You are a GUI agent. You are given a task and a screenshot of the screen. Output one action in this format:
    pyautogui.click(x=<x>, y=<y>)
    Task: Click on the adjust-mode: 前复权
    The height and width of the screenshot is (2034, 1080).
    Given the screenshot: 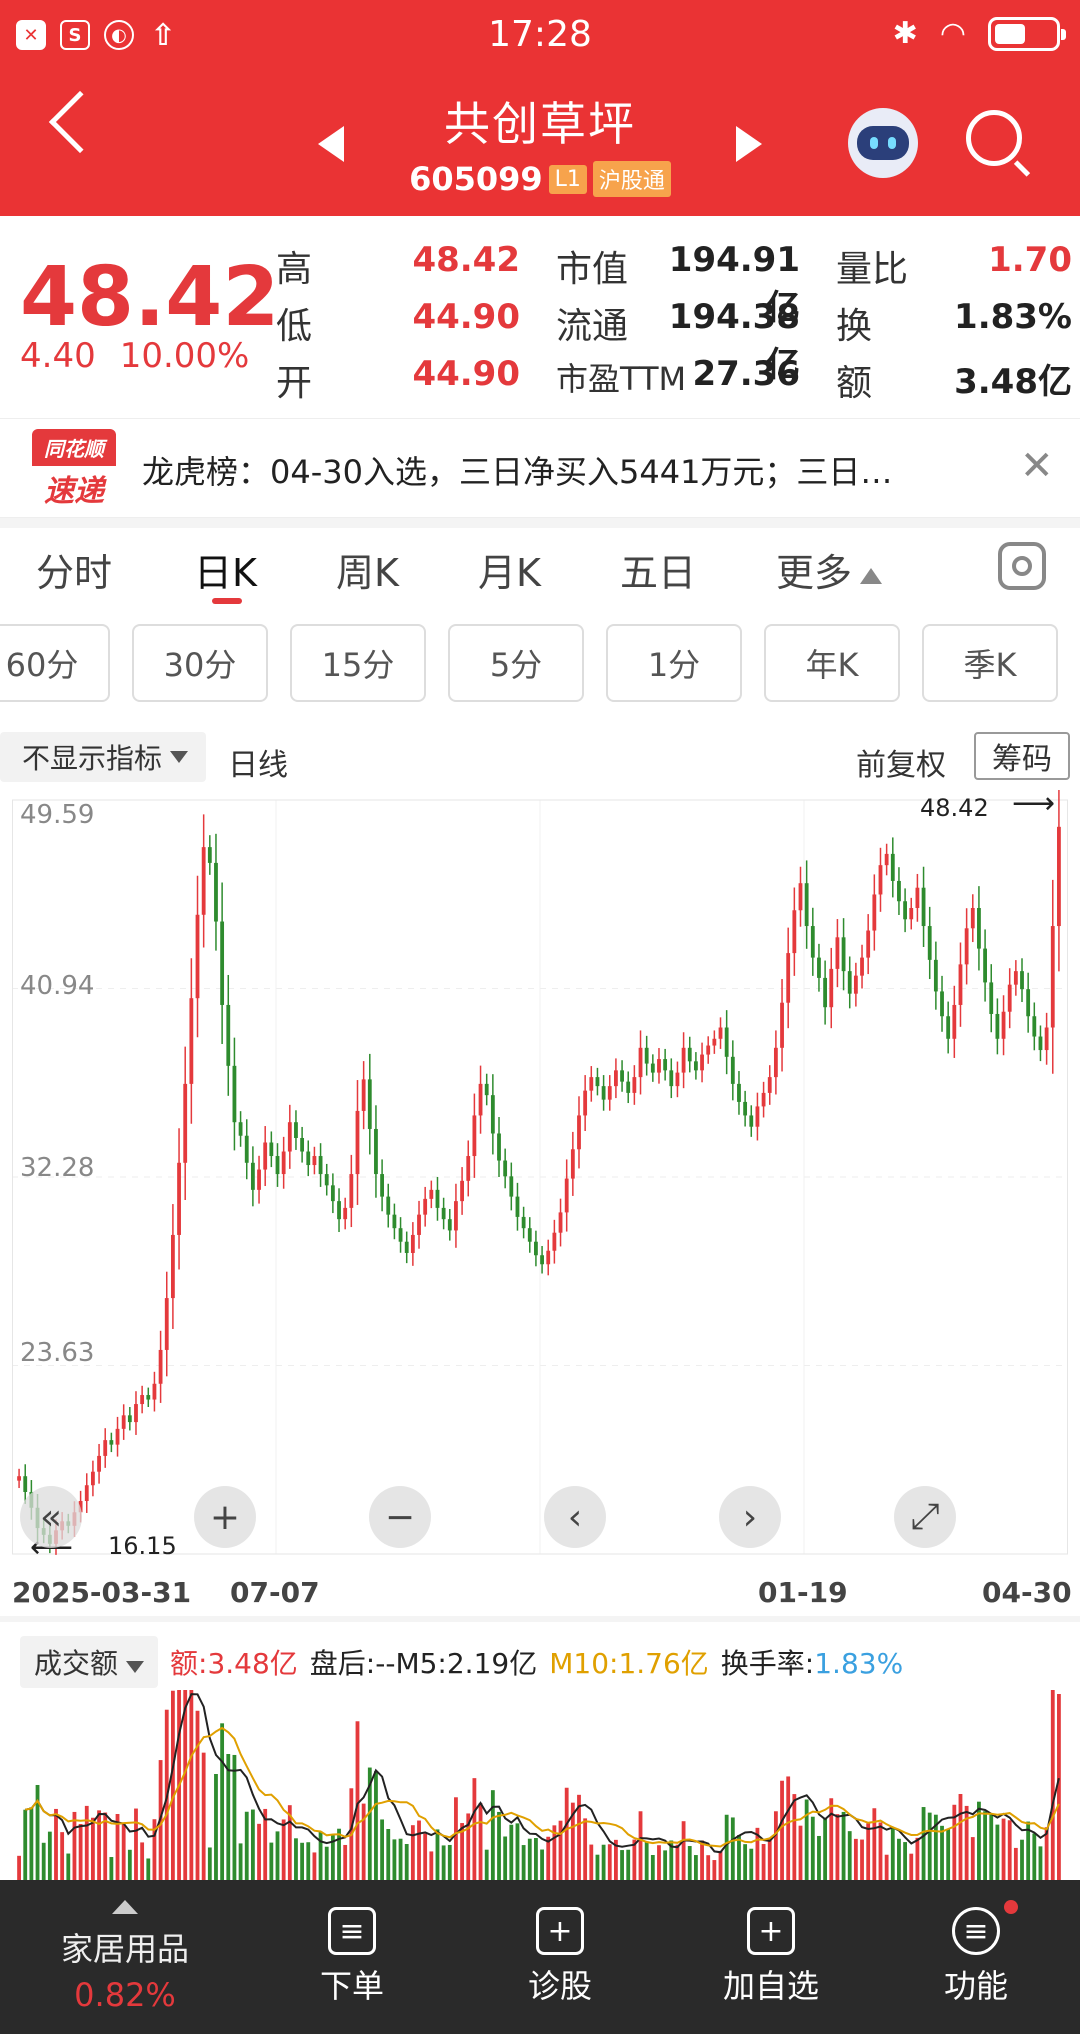 What is the action you would take?
    pyautogui.click(x=901, y=762)
    